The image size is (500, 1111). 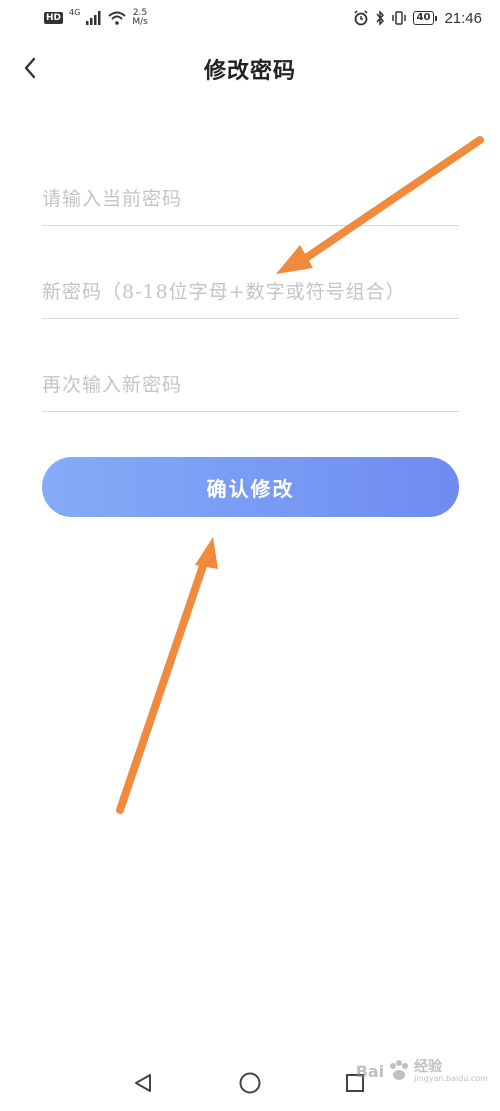 I want to click on hd-badge: HD, so click(x=54, y=18).